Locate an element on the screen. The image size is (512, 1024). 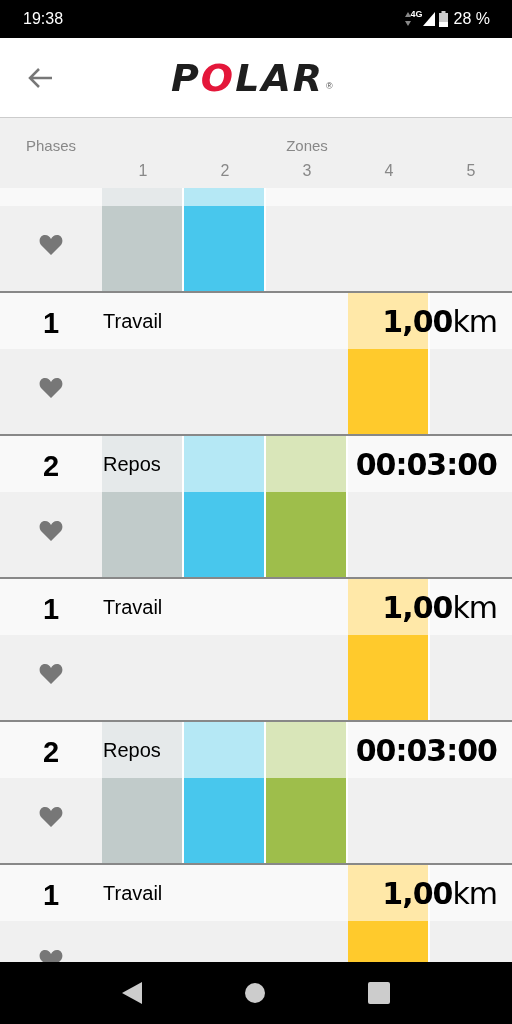
zone-number: 1 is located at coordinates (143, 171).